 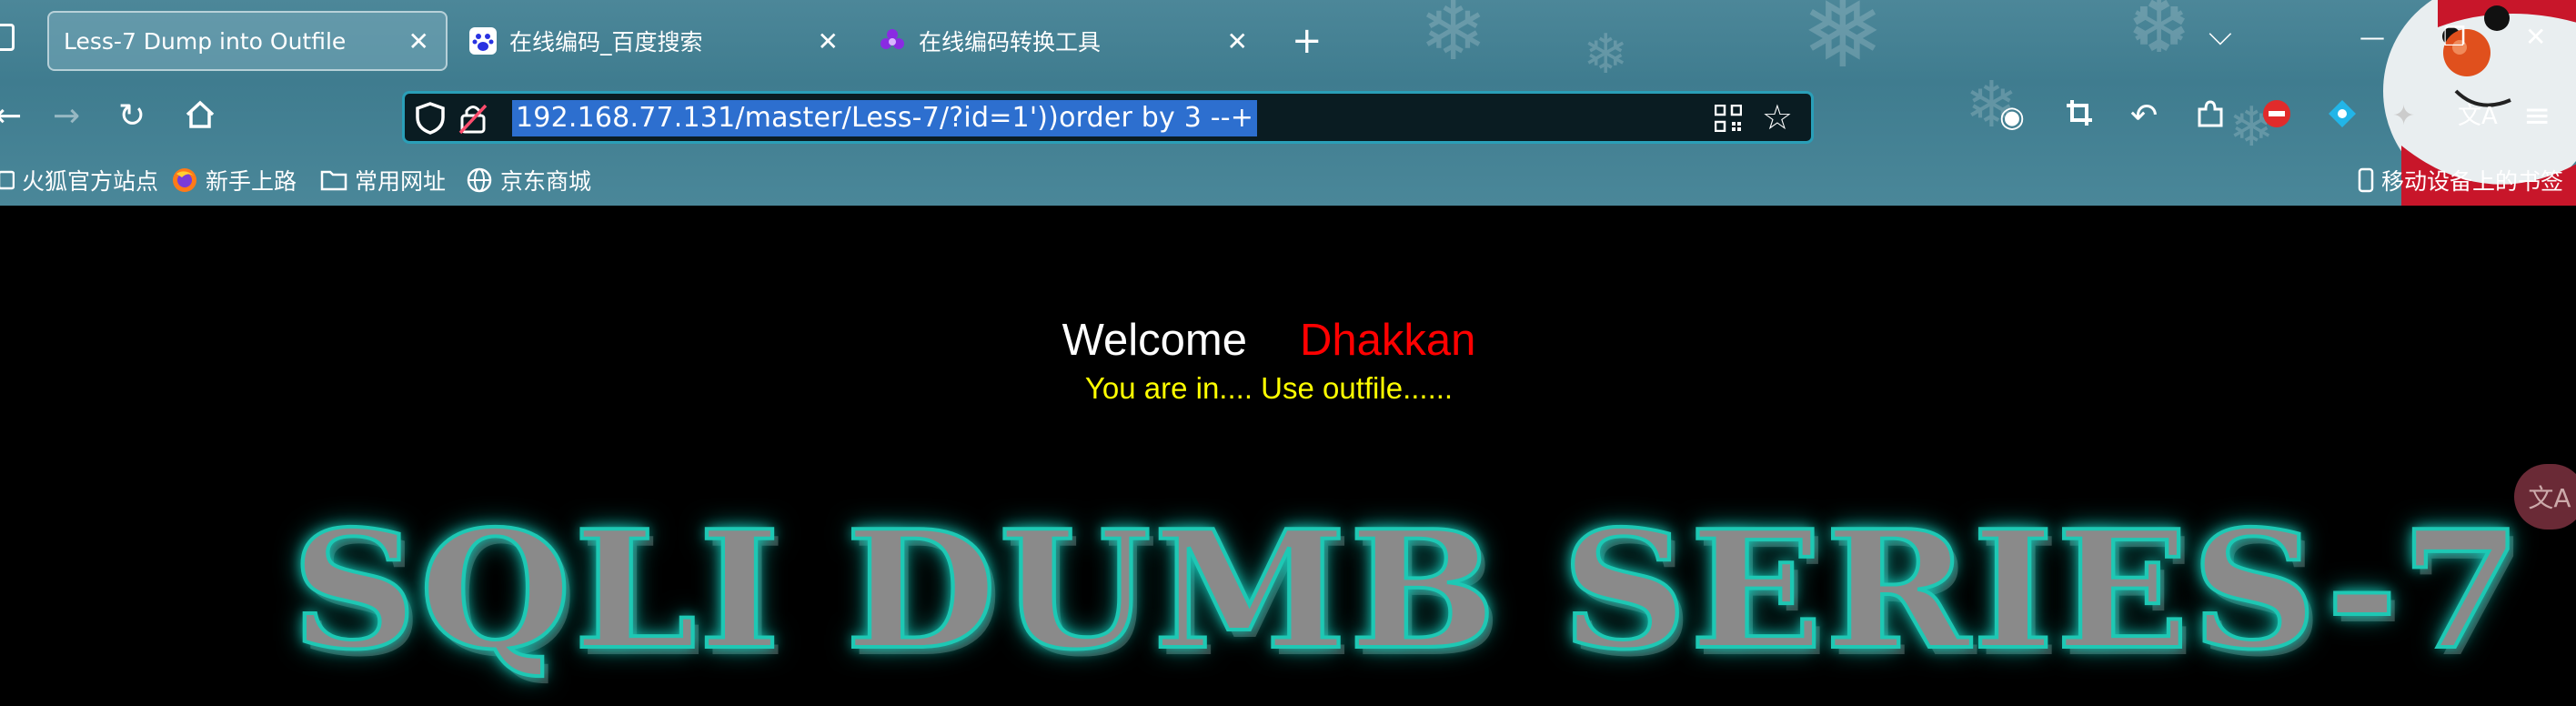 I want to click on tab-title: 在线编码_百度搜索, so click(x=606, y=42).